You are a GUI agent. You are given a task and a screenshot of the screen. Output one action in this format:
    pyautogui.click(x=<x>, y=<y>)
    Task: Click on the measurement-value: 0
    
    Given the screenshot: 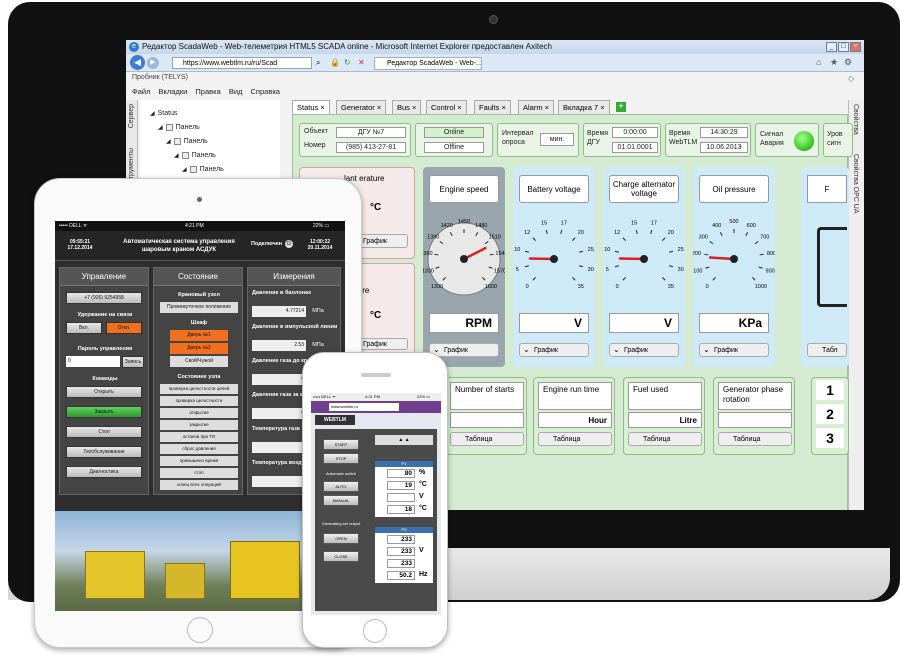 What is the action you would take?
    pyautogui.click(x=279, y=379)
    